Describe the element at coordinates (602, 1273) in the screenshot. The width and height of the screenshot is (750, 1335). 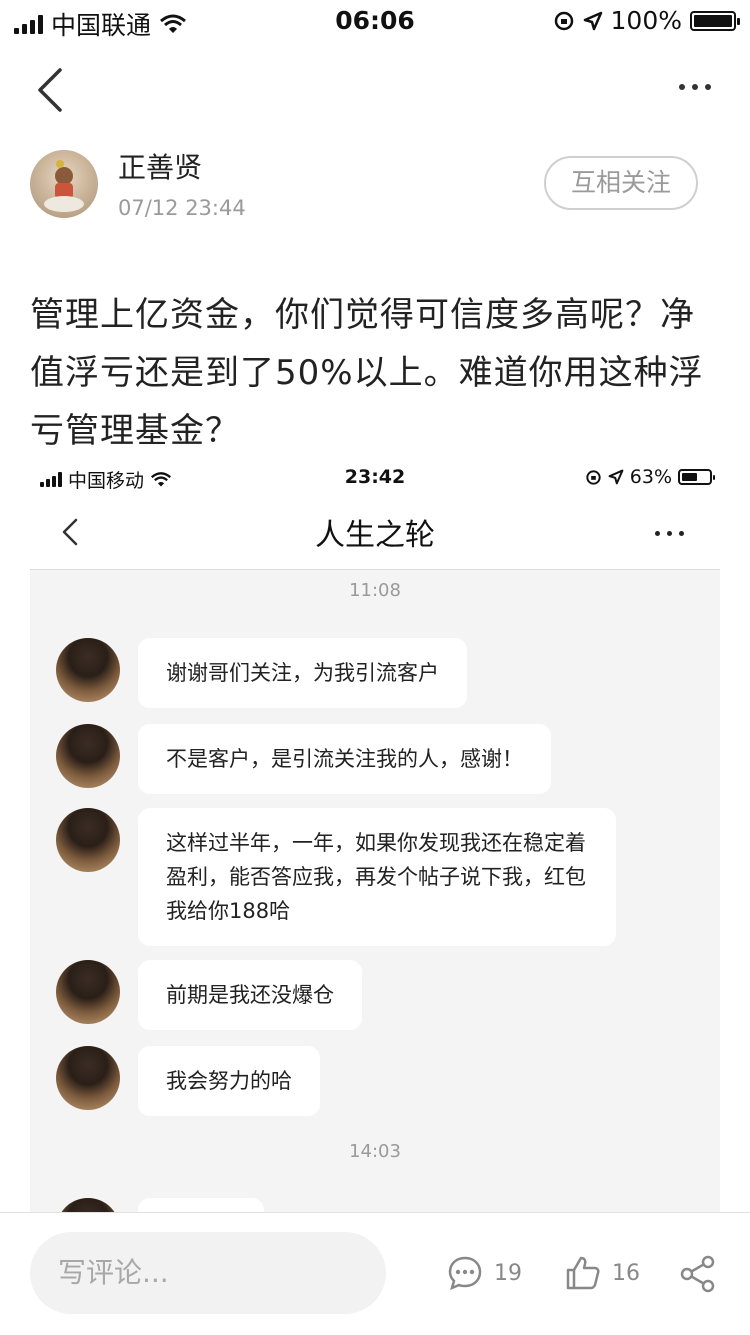
I see `like-button: 16` at that location.